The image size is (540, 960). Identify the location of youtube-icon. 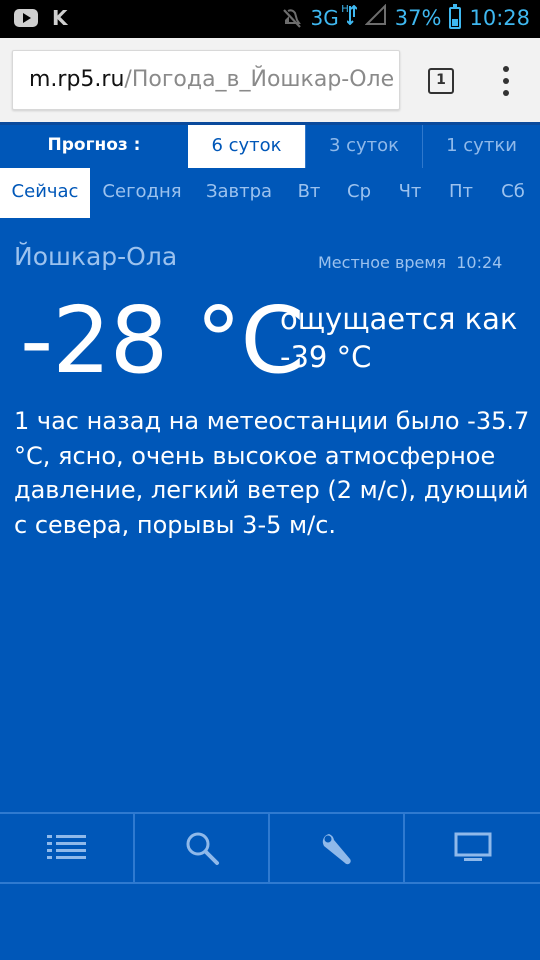
(26, 18).